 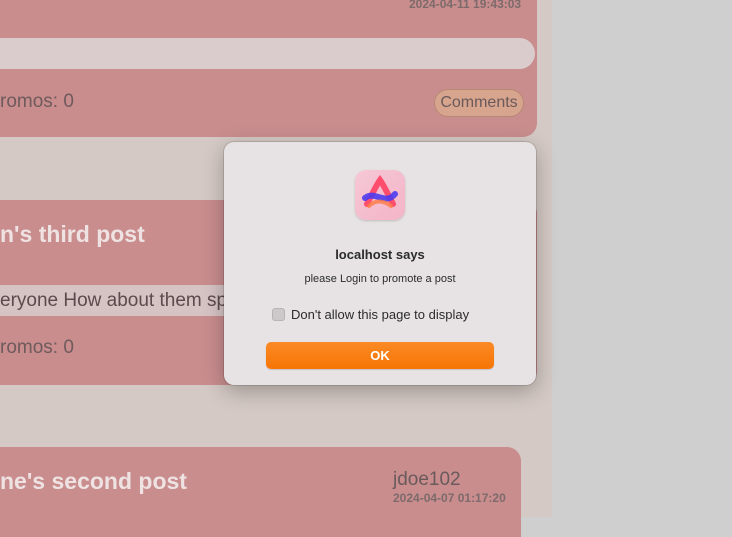 I want to click on post-author: jdoe102, so click(x=427, y=480).